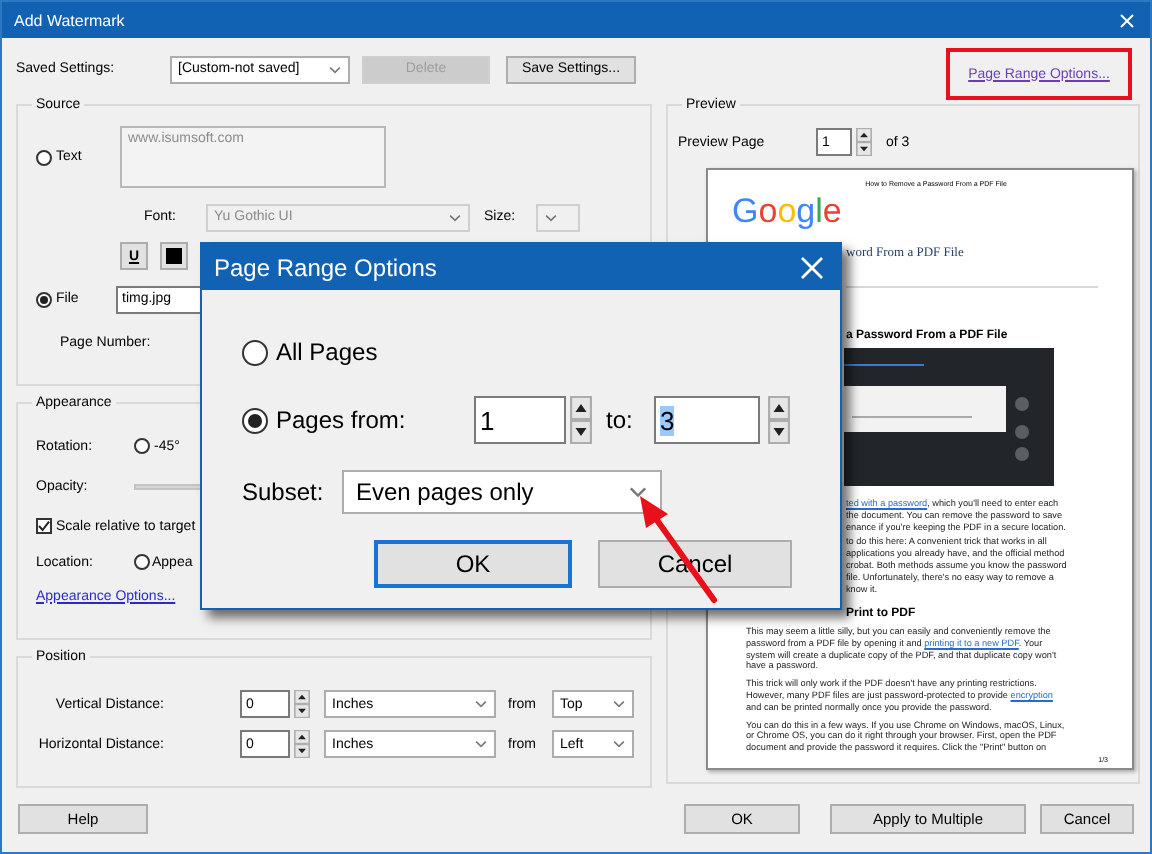  Describe the element at coordinates (284, 492) in the screenshot. I see `subset-label: Subset:` at that location.